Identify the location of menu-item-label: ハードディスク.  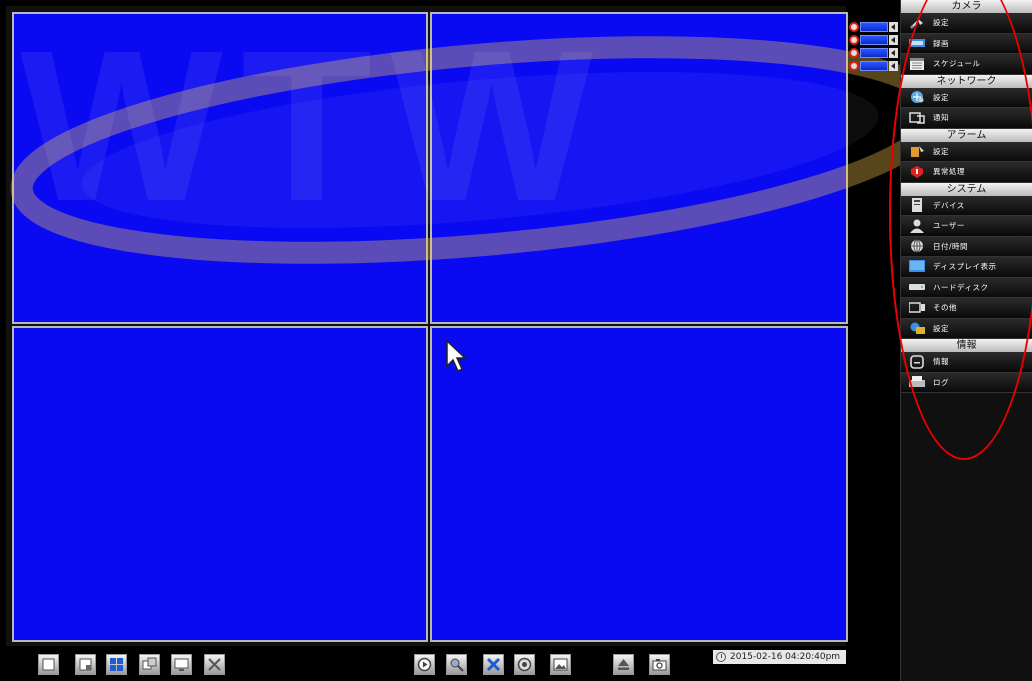
(961, 287).